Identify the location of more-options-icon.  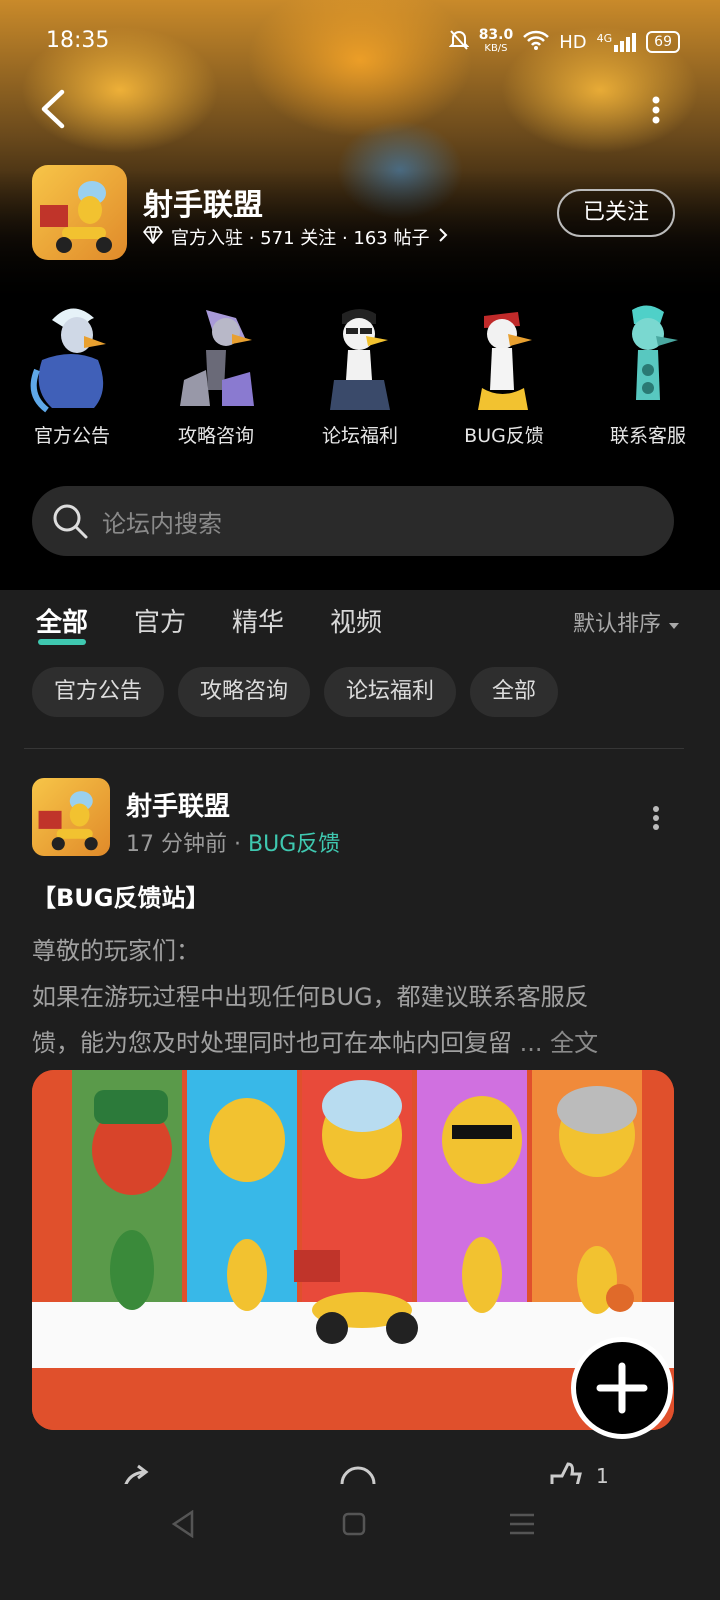
(656, 111).